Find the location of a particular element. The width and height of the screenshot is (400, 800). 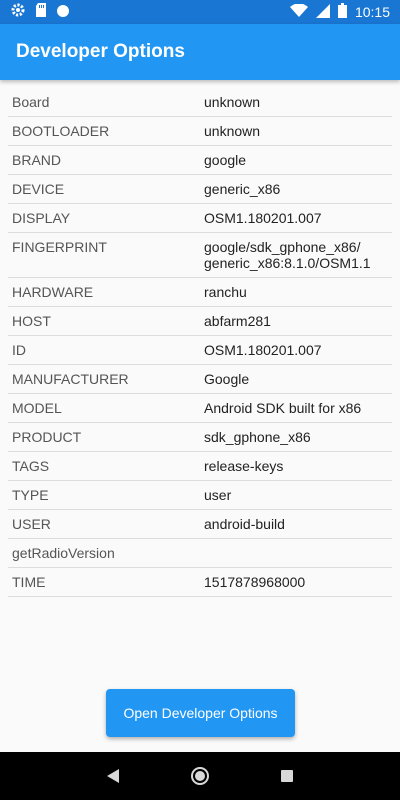

row-value-manufacturer: Google is located at coordinates (227, 379).